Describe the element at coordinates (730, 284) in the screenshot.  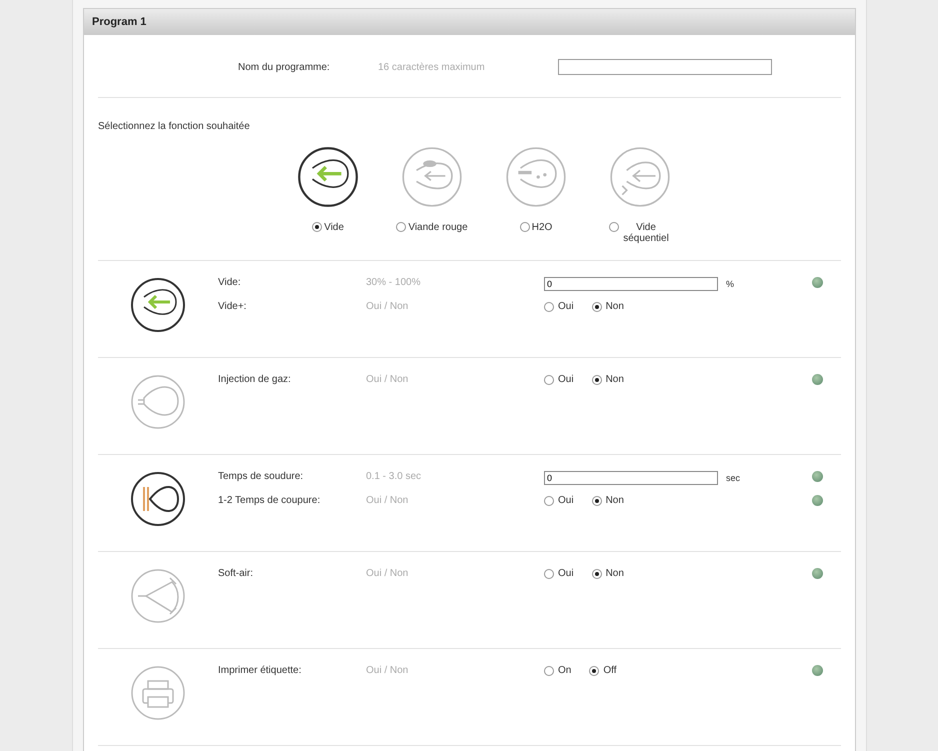
I see `unit-label: %` at that location.